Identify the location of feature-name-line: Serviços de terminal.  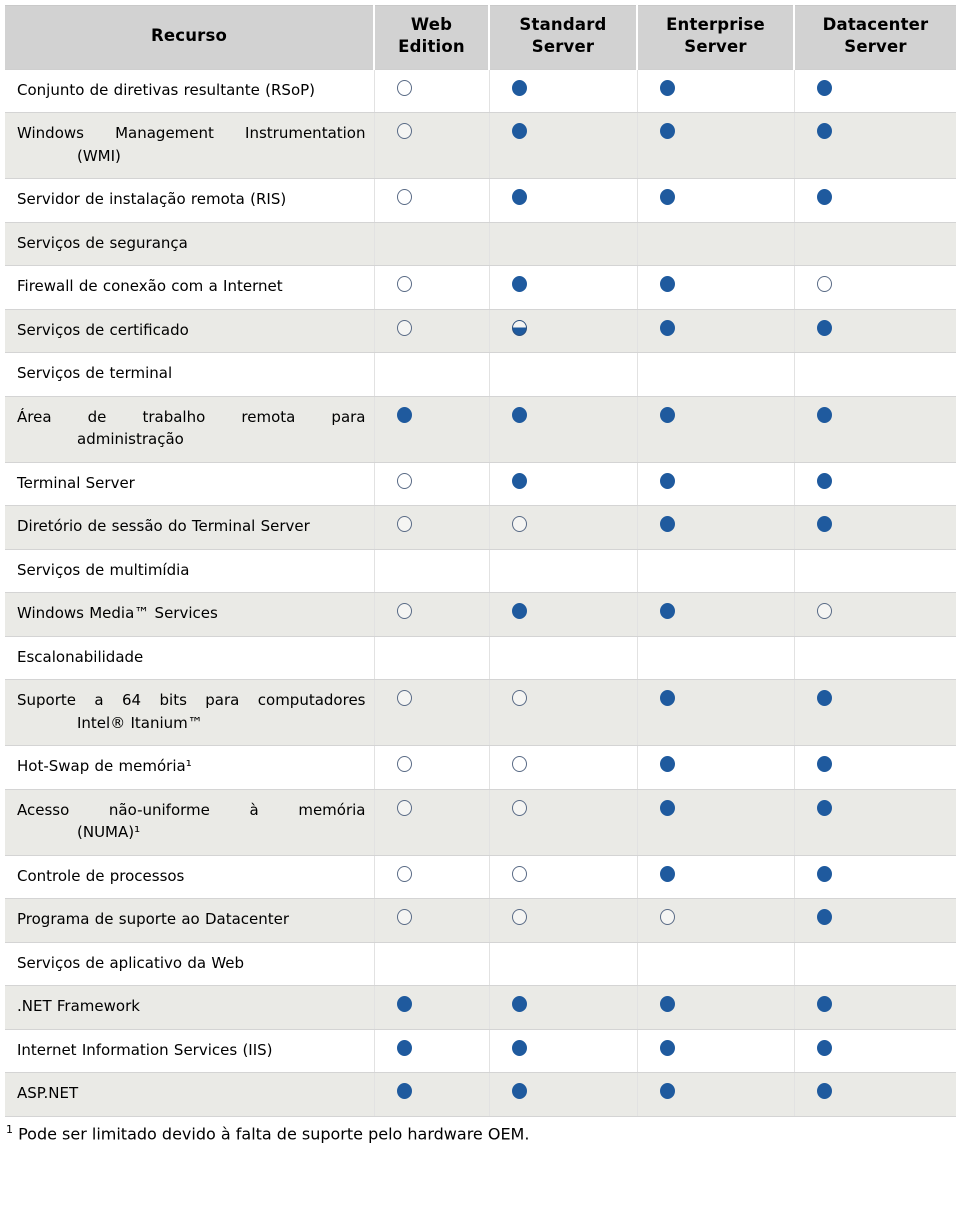
(95, 373).